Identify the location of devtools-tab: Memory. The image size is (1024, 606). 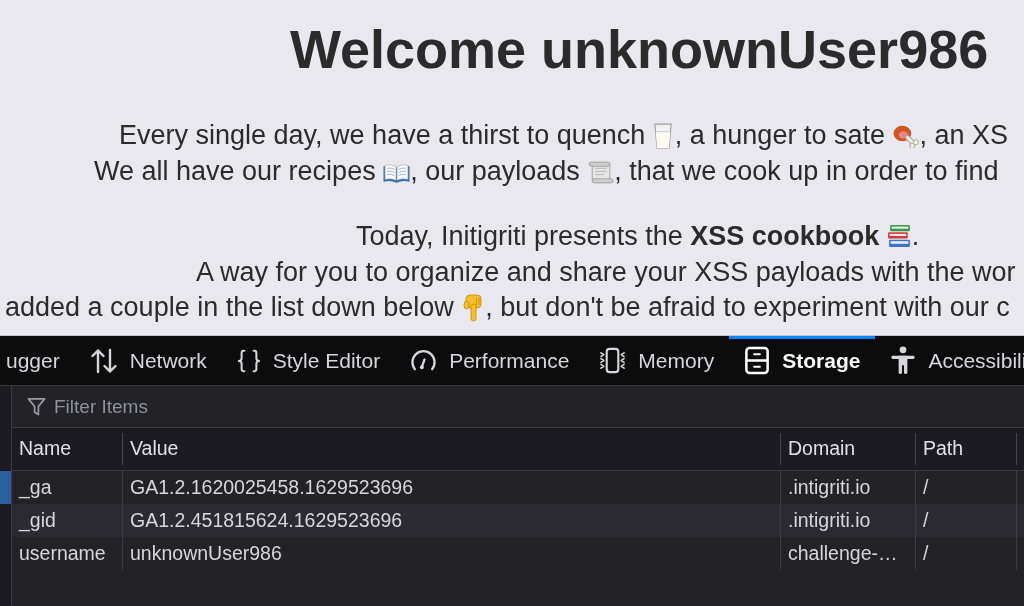
(657, 360).